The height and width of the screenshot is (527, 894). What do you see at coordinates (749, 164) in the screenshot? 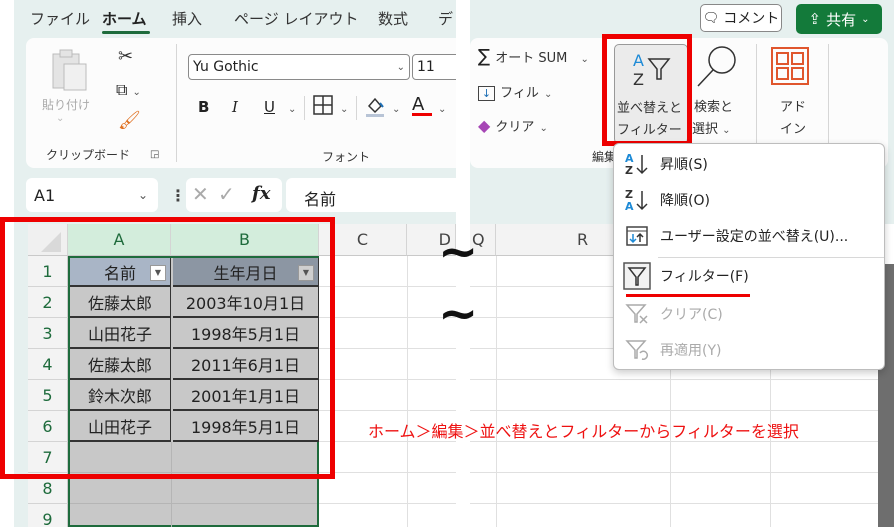
I see `menu-item-sort-ascending: AZ 昇順(S)` at bounding box center [749, 164].